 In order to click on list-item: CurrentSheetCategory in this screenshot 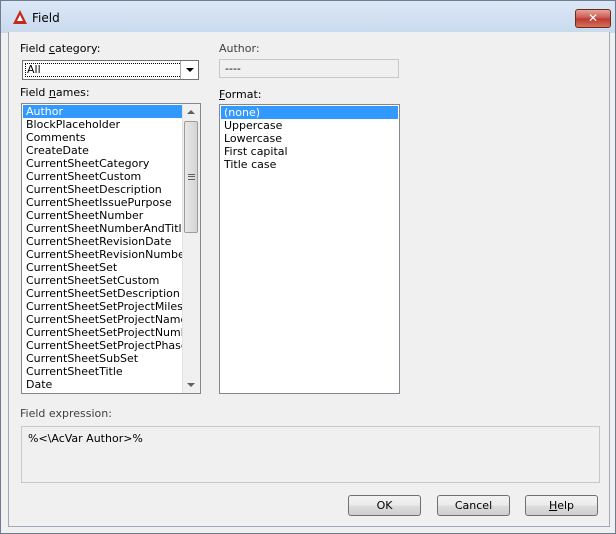, I will do `click(102, 163)`.